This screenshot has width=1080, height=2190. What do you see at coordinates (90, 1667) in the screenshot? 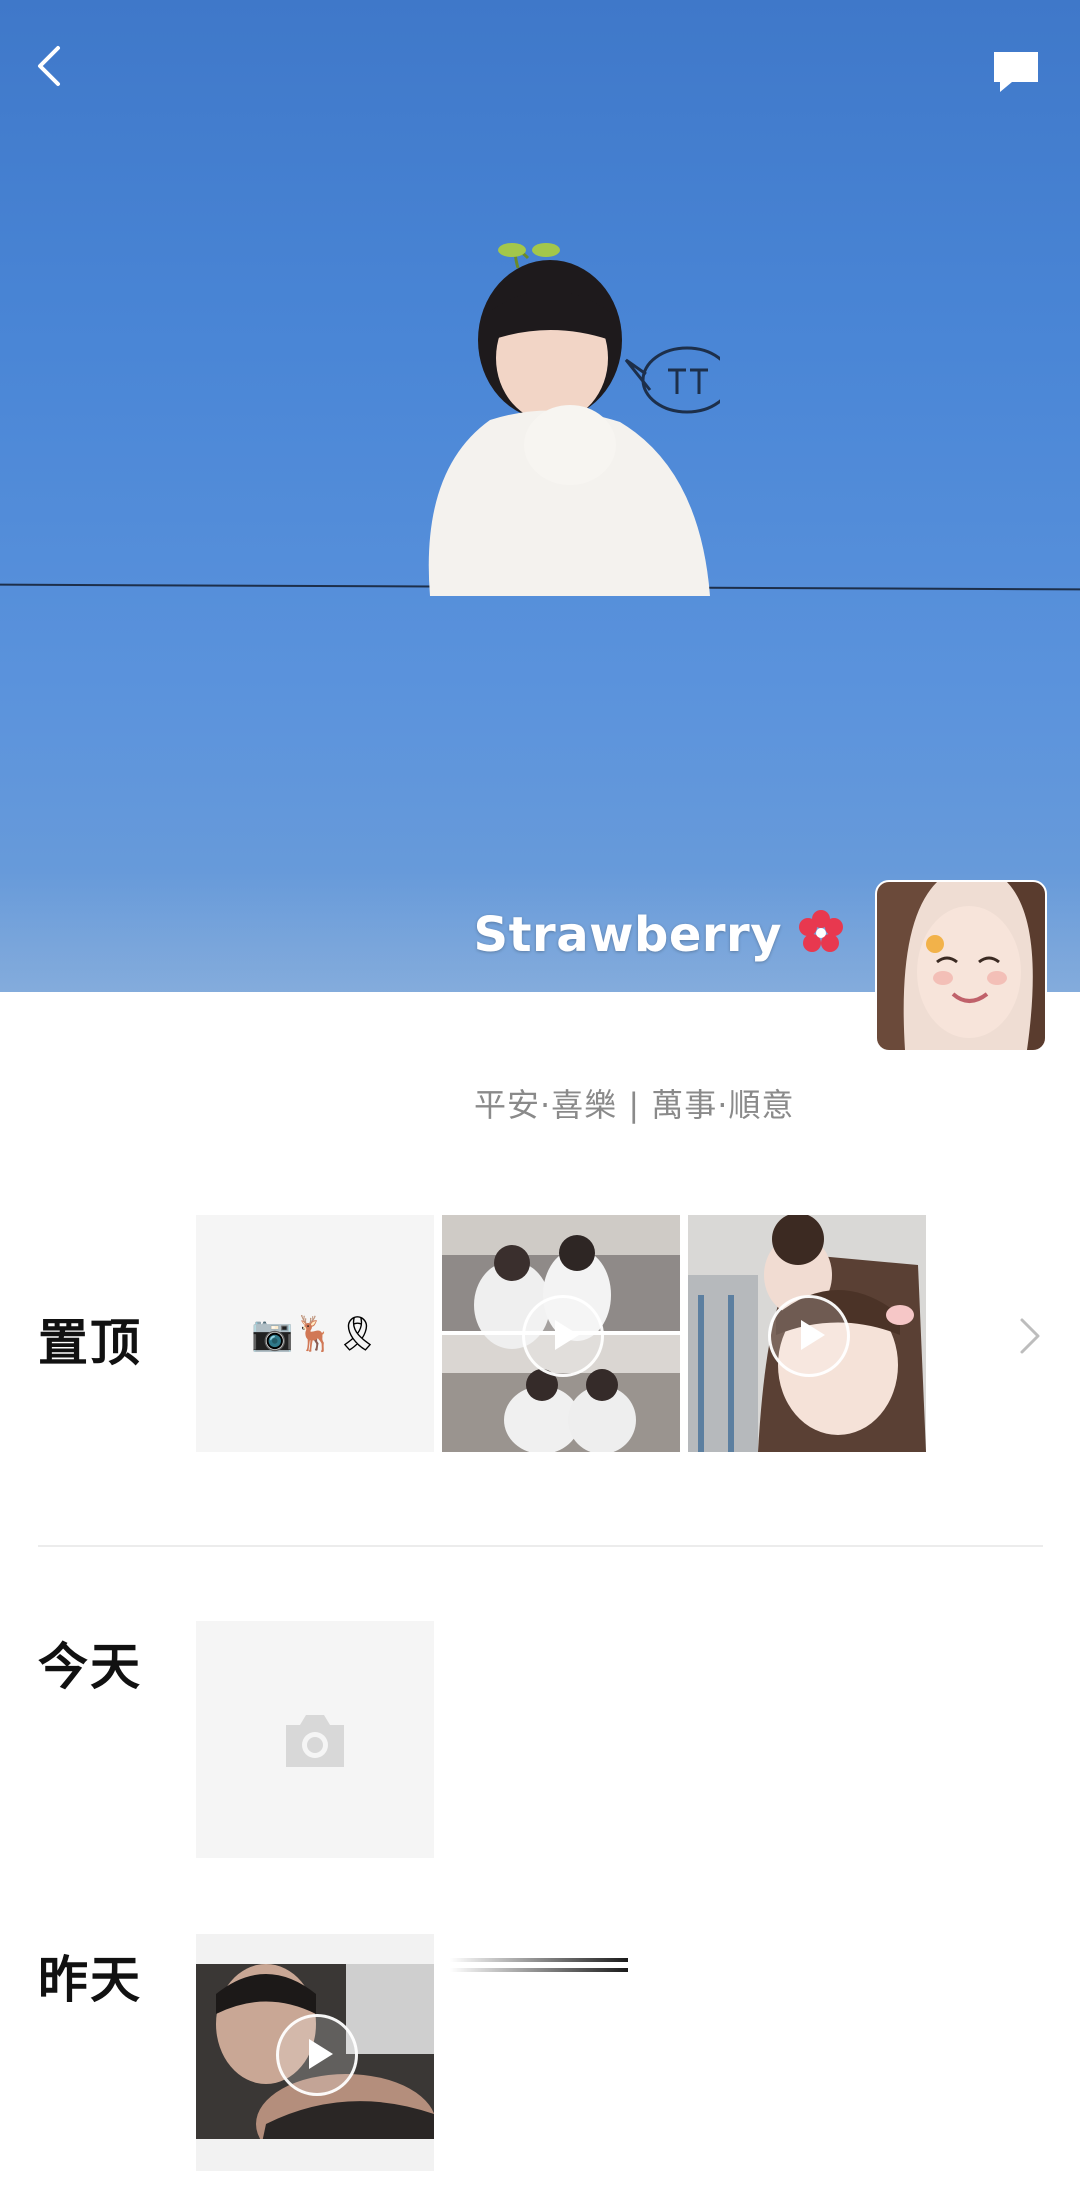
I see `section-label-today: 今天` at bounding box center [90, 1667].